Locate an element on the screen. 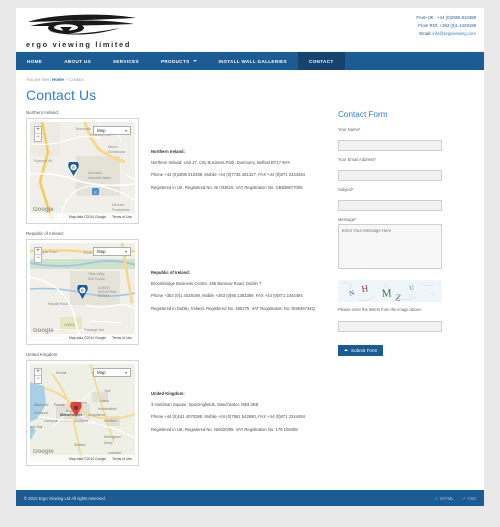  nav-item-contact-label: CONTACT is located at coordinates (321, 61).